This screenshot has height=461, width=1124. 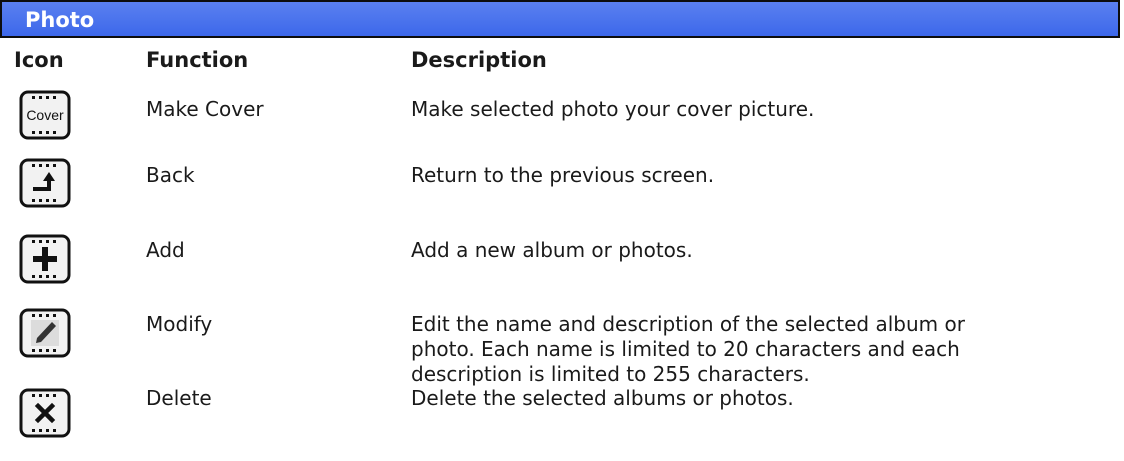 What do you see at coordinates (205, 109) in the screenshot?
I see `function-make-cover: Make Cover` at bounding box center [205, 109].